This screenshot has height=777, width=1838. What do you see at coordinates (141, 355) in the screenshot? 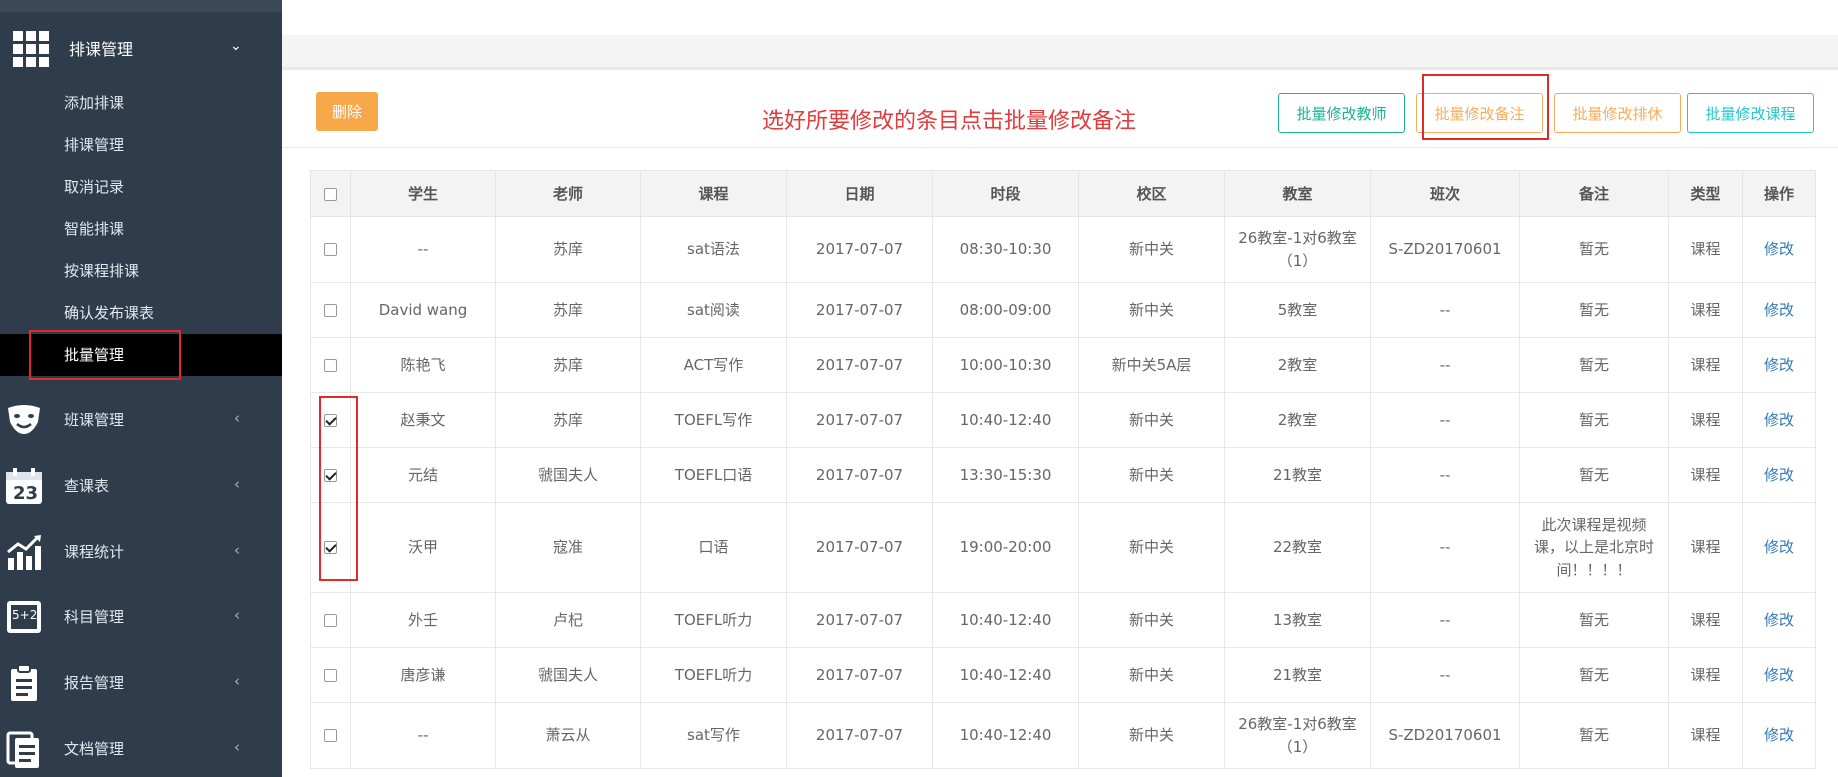
I see `sidebar-item-batch-manage: 批量管理` at bounding box center [141, 355].